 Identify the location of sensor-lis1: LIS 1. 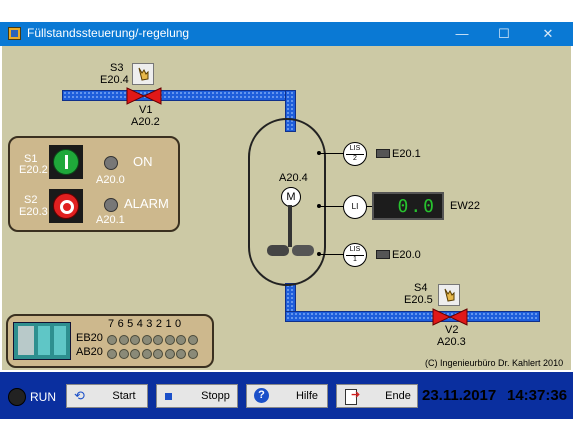
(355, 255).